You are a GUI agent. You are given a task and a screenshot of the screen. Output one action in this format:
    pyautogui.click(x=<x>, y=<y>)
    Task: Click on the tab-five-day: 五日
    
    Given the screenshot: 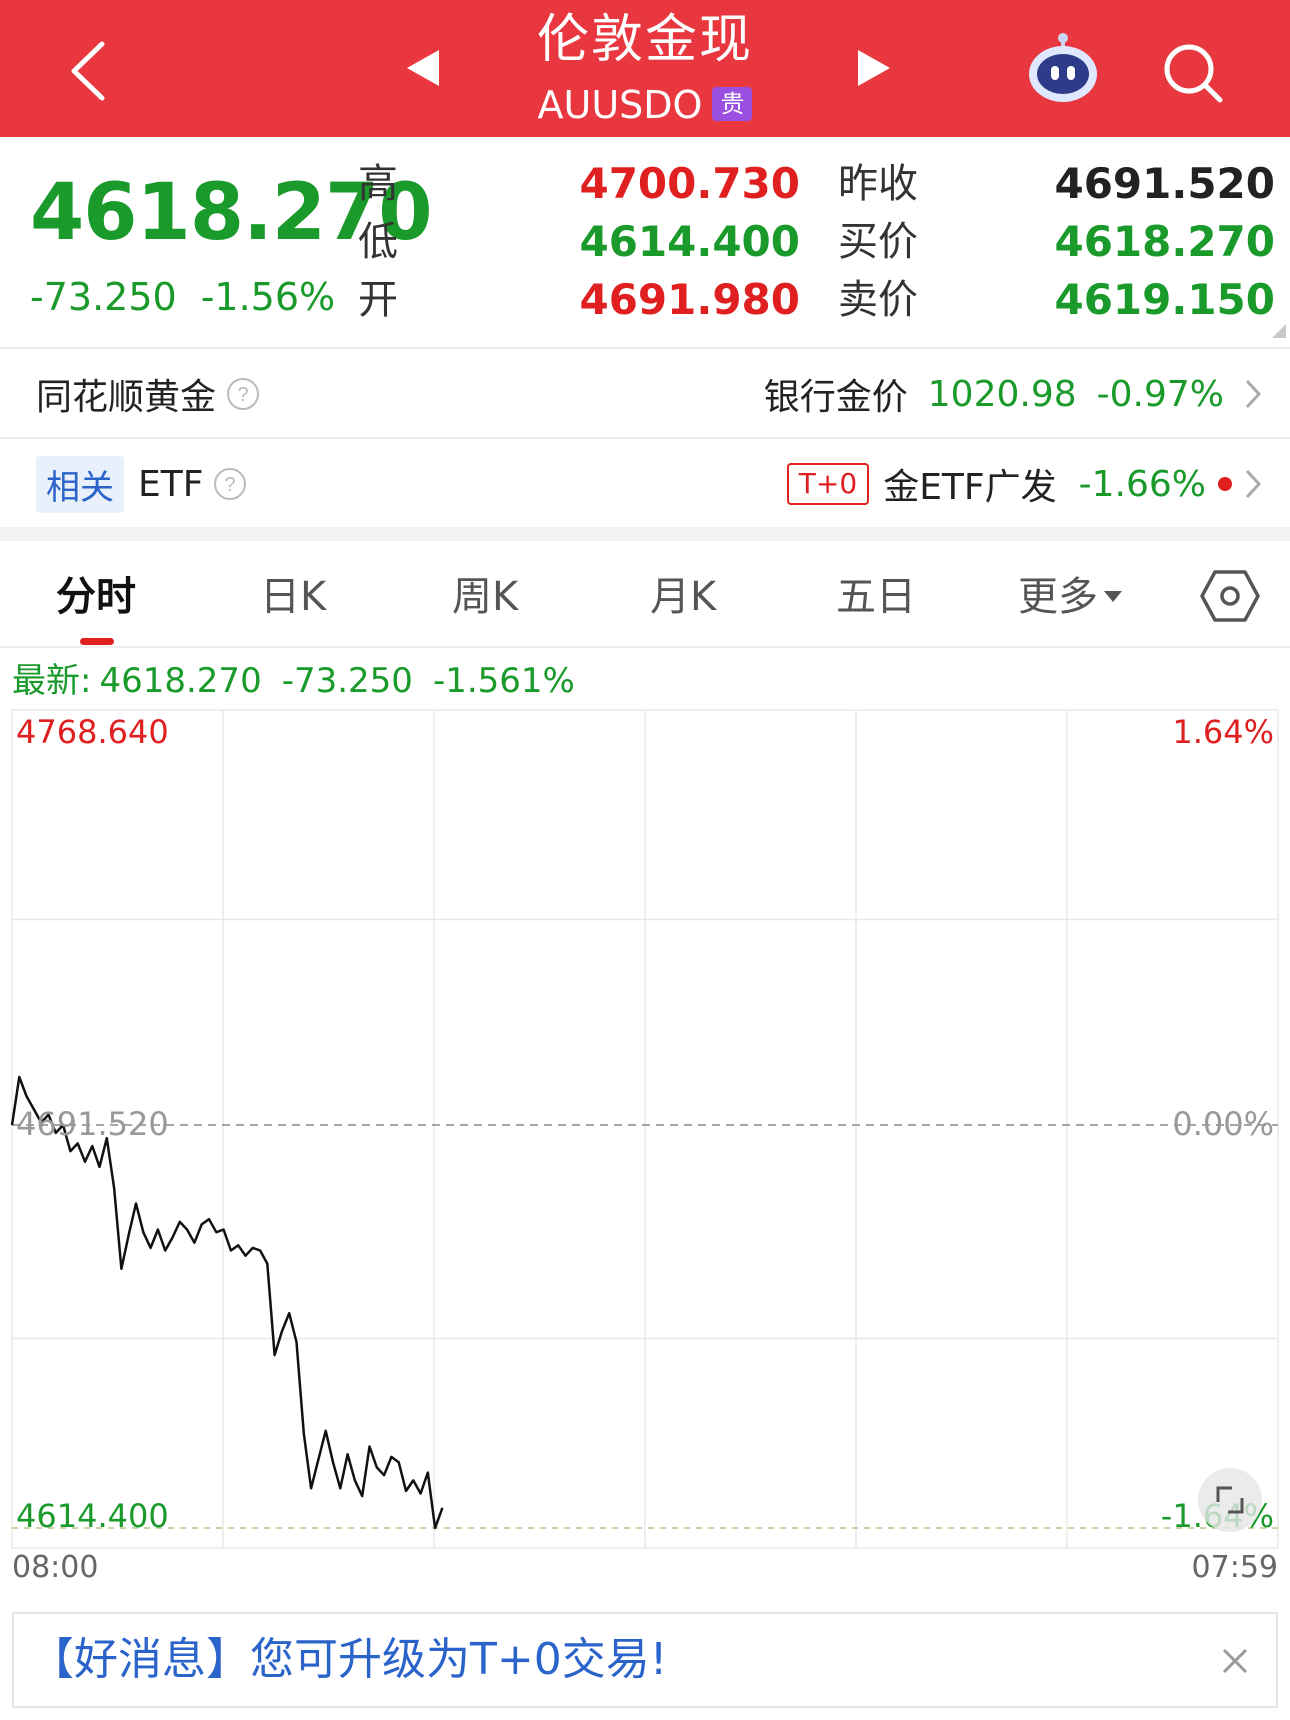 What is the action you would take?
    pyautogui.click(x=876, y=597)
    